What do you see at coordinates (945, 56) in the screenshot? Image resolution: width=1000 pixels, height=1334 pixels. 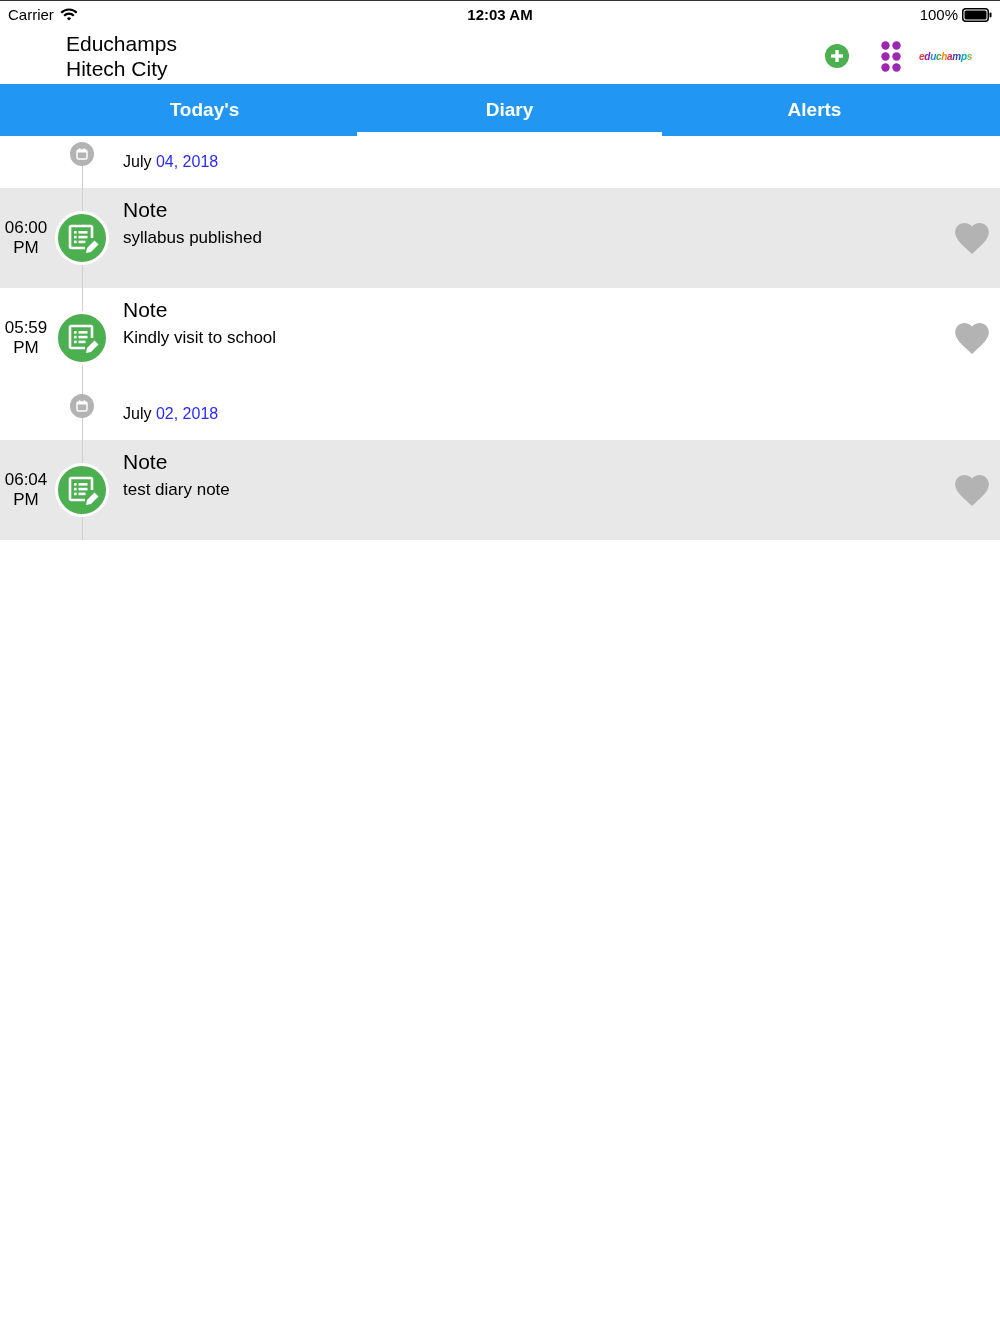 I see `brand-logo: educhamps` at bounding box center [945, 56].